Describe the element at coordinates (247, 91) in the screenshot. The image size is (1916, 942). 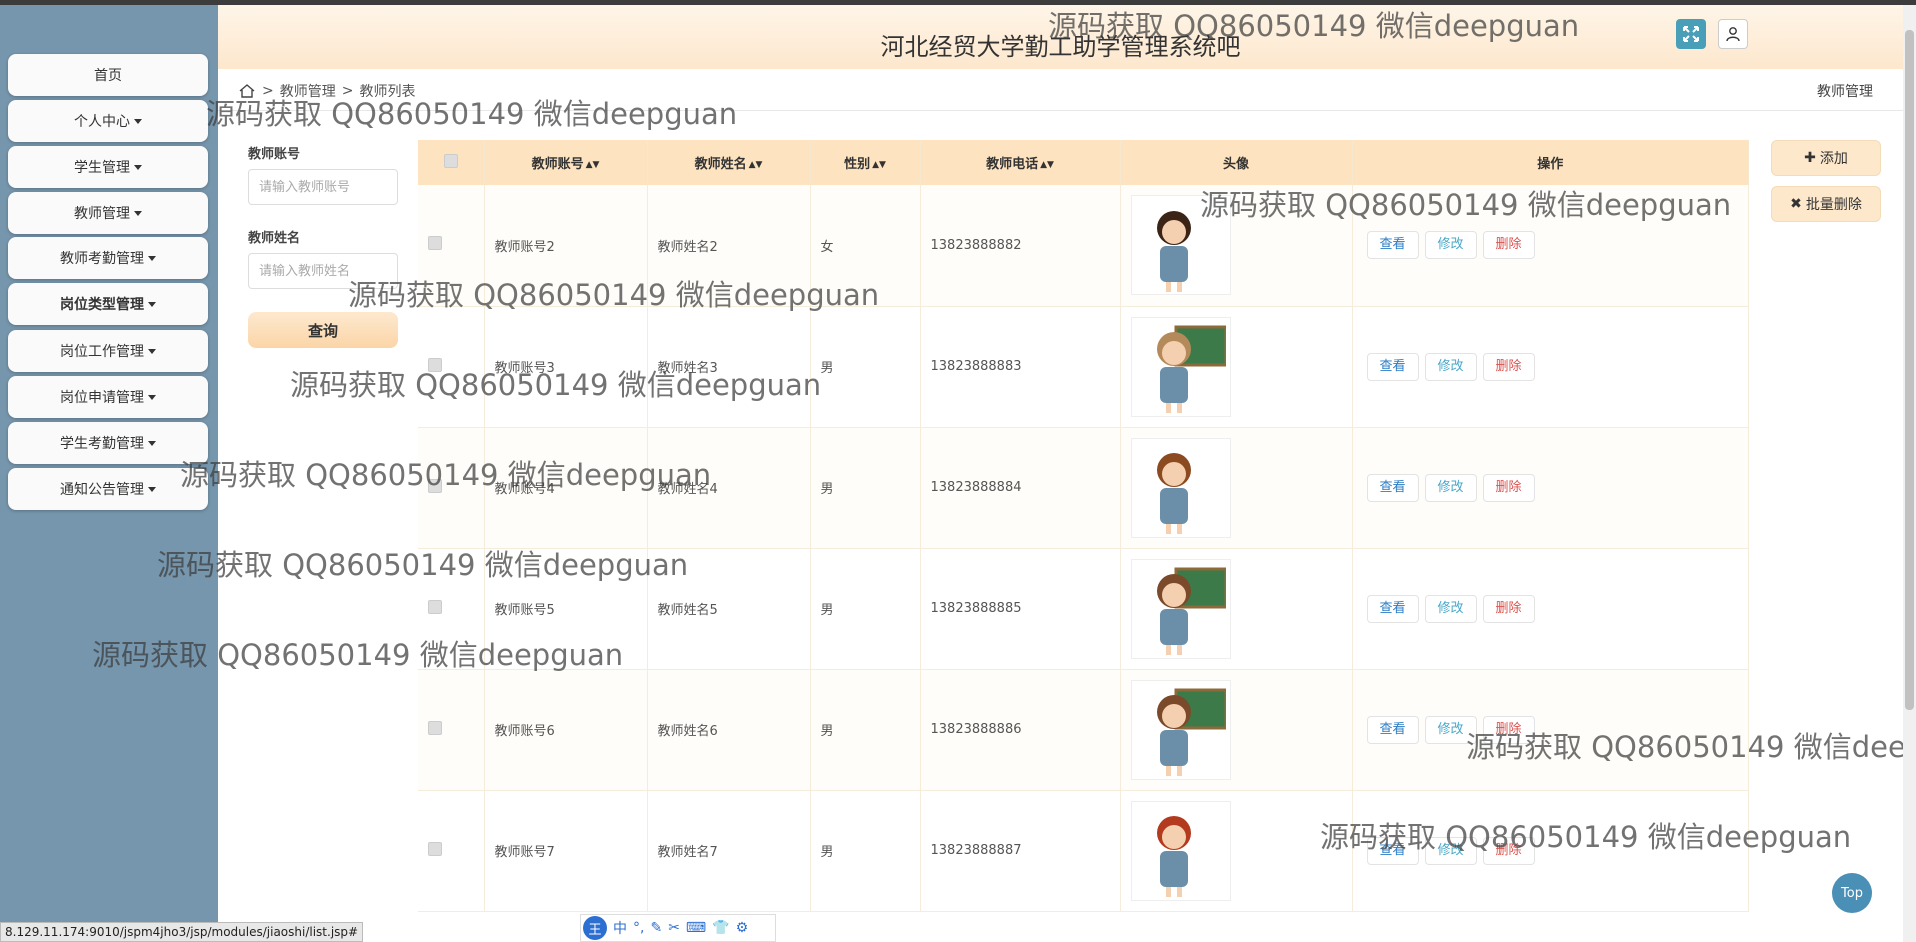
I see `home-icon` at that location.